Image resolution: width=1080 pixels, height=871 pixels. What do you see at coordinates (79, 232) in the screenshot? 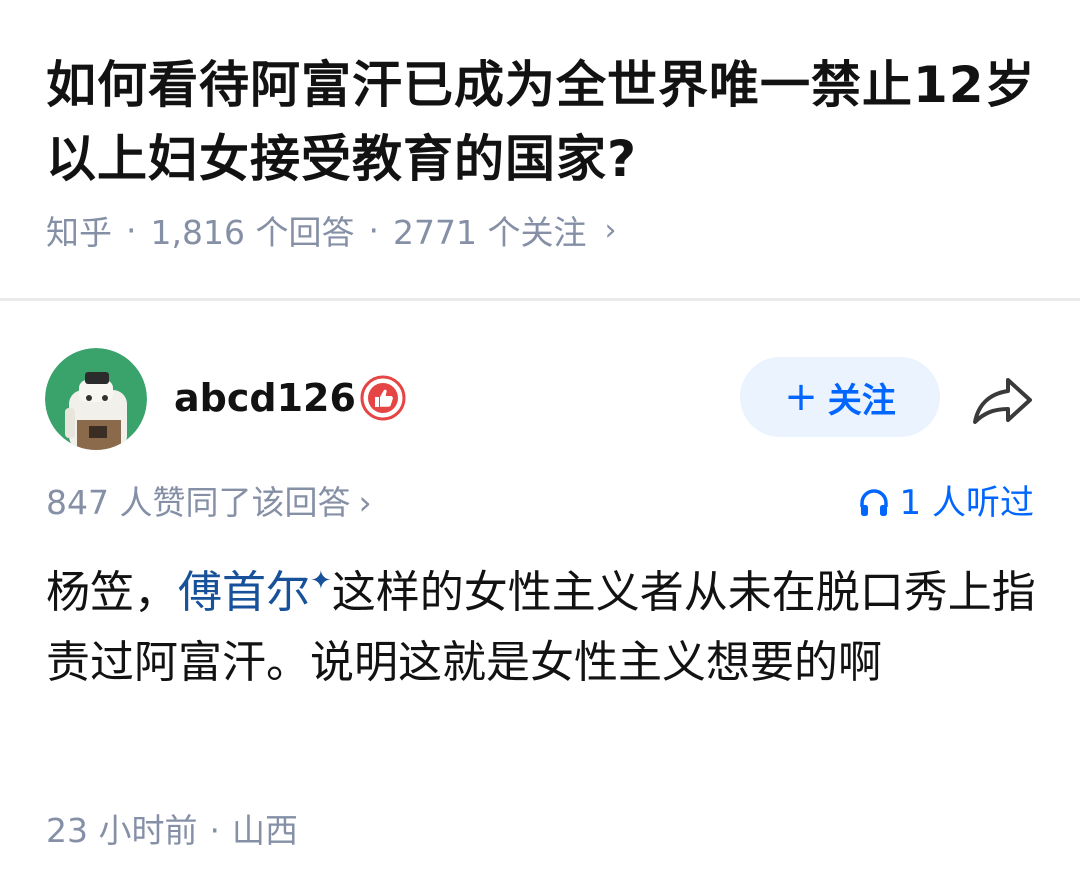
I see `source-label: 知乎` at bounding box center [79, 232].